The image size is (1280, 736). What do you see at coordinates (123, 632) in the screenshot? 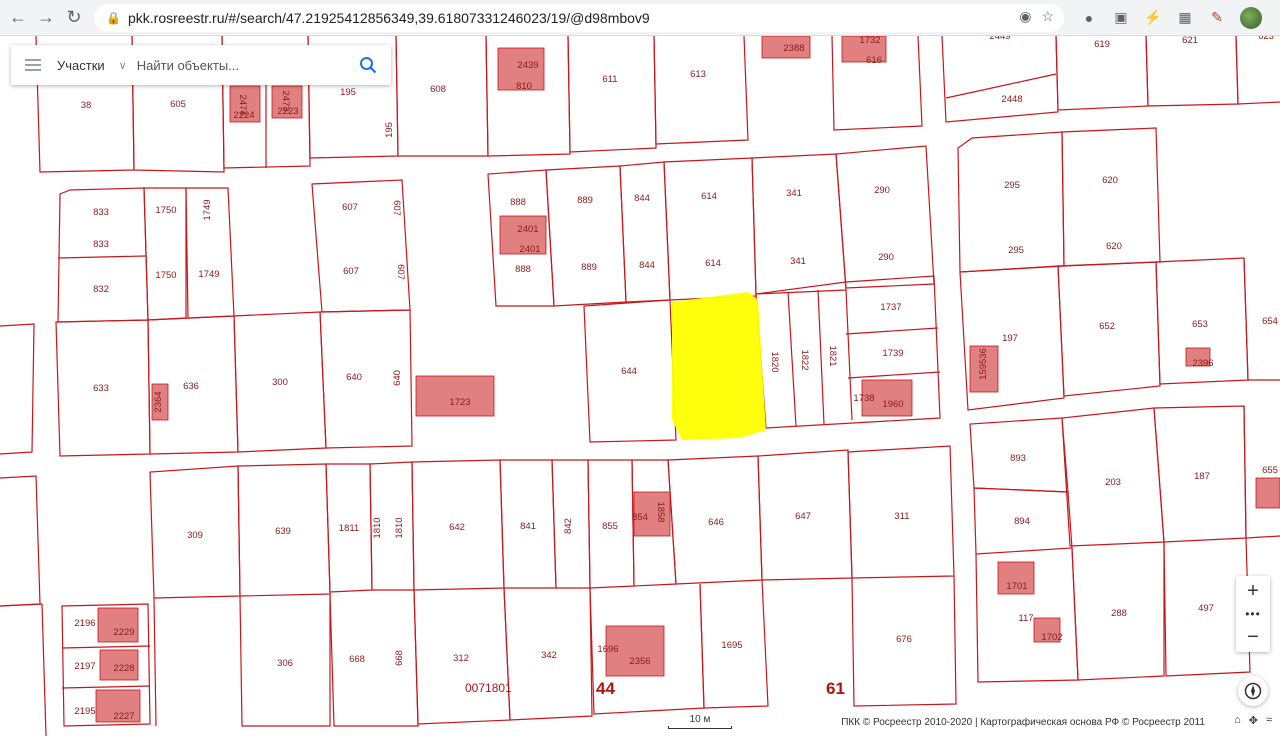
I see `parcel-label: 2229` at bounding box center [123, 632].